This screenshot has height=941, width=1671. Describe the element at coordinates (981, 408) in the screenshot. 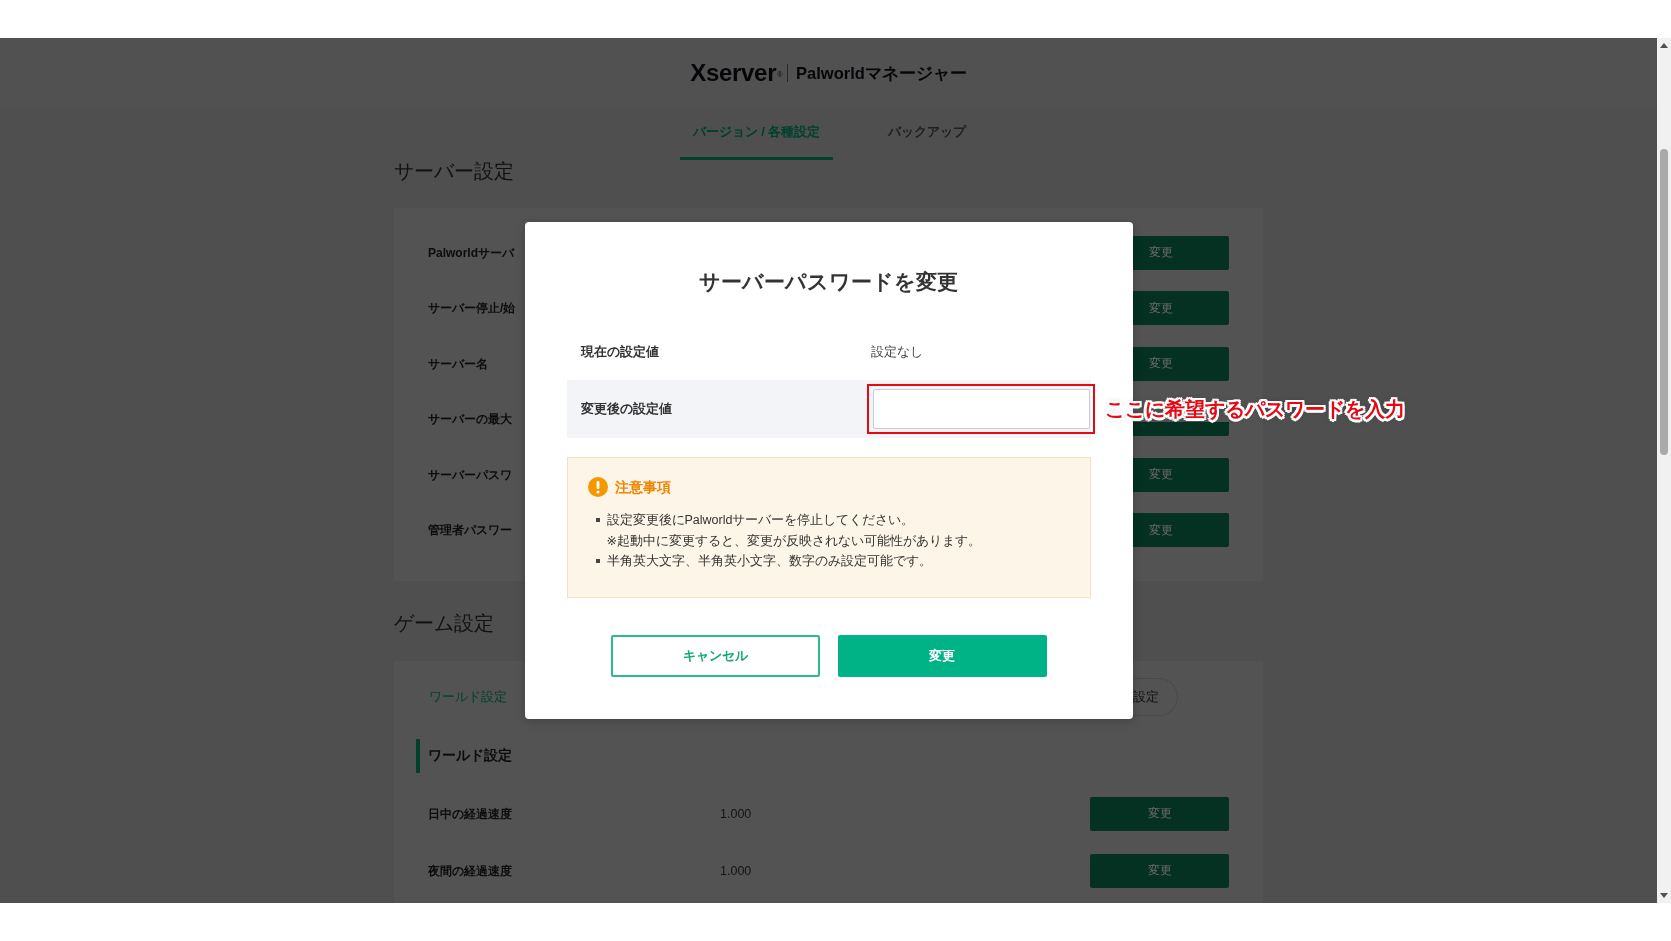

I see `password-input` at that location.